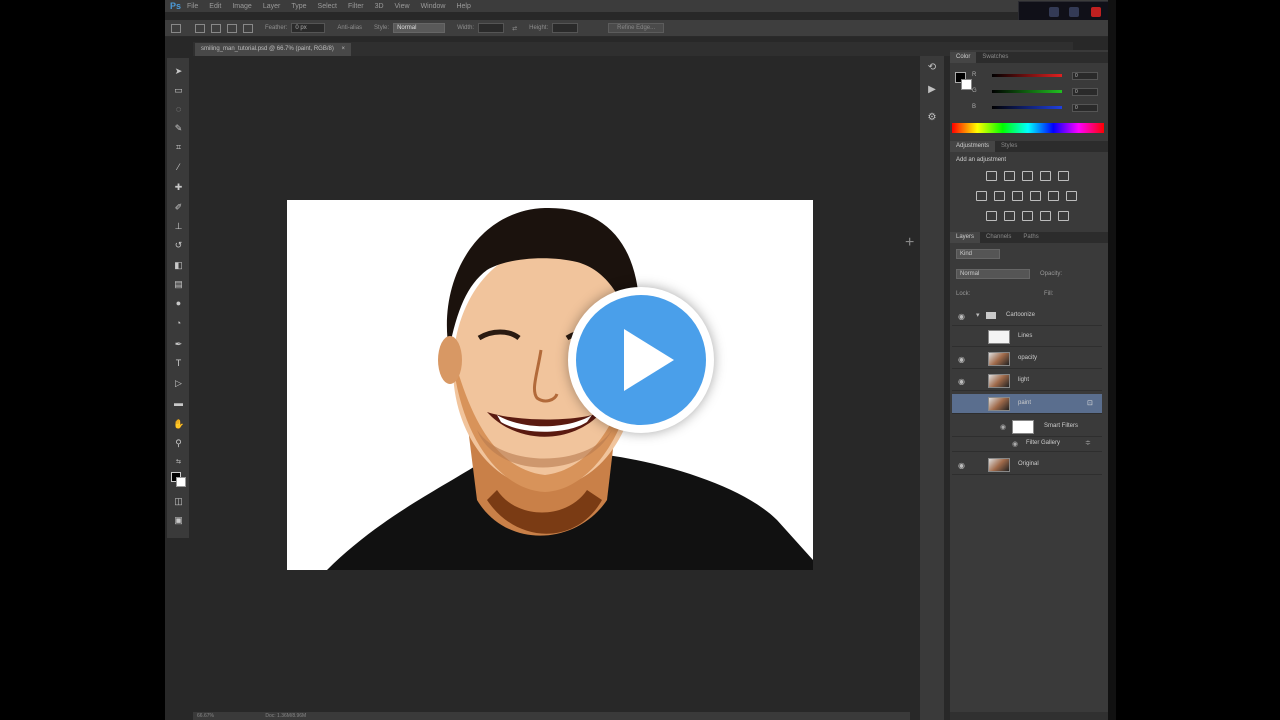 The width and height of the screenshot is (1280, 720). I want to click on menu-layer: Layer, so click(272, 6).